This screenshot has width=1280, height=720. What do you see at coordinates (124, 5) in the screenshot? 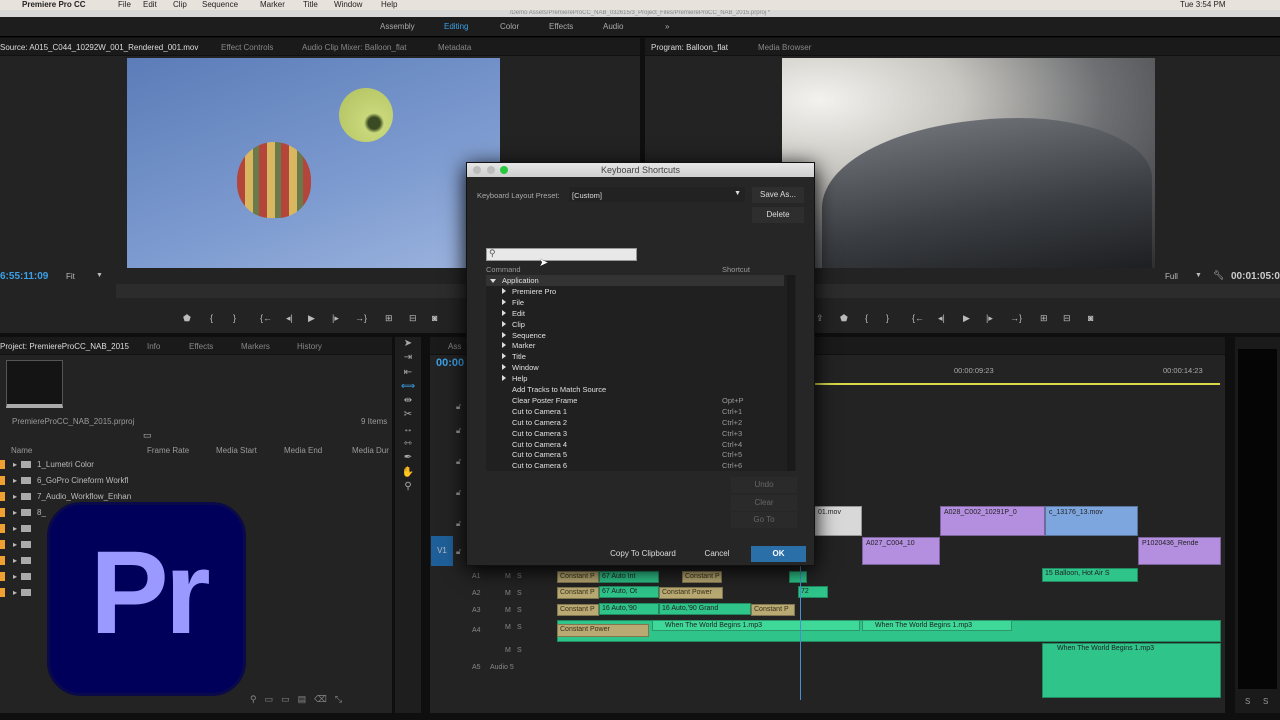
I see `menu-file: File` at bounding box center [124, 5].